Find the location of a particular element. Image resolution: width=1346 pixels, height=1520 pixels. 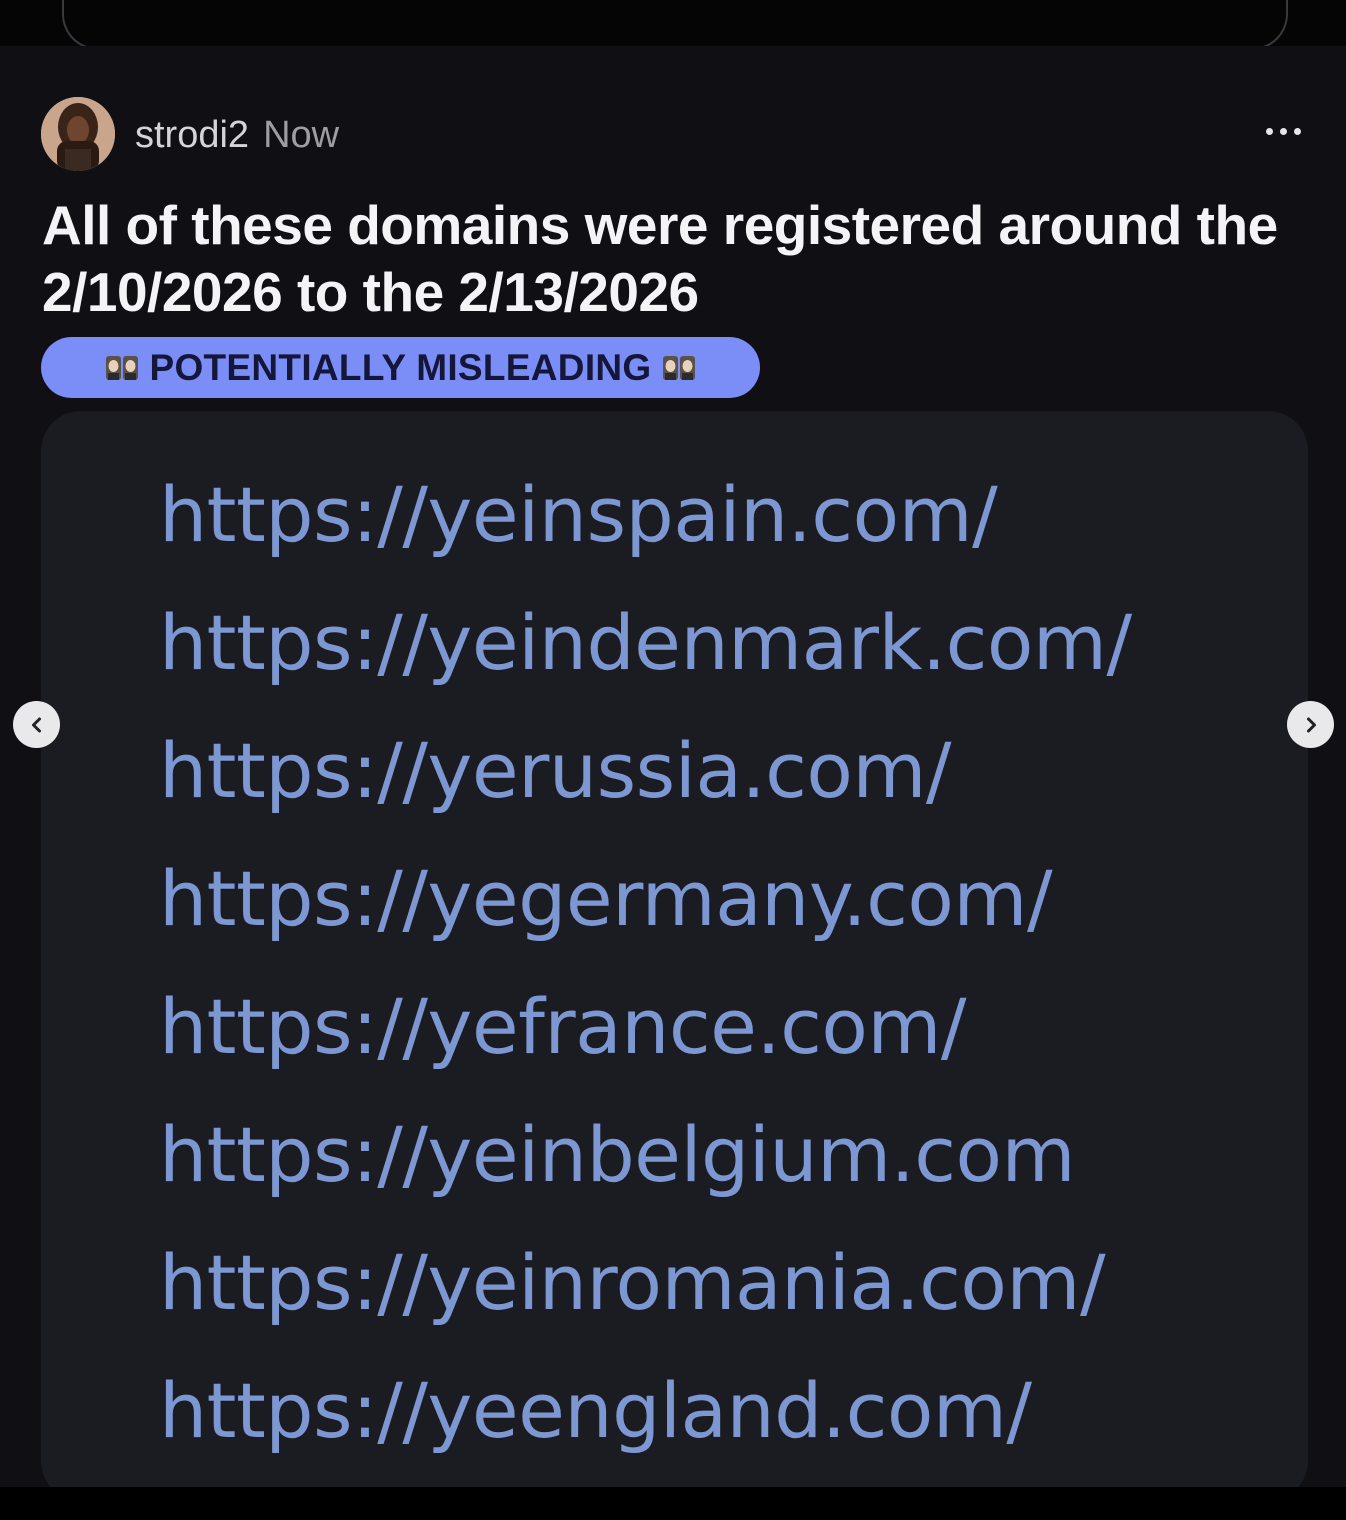

next-image-button is located at coordinates (1310, 724).